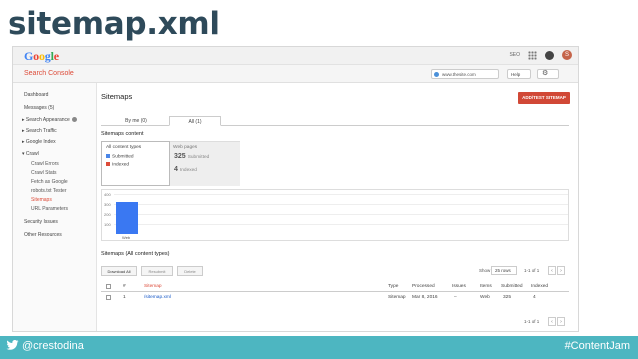 The image size is (638, 359). Describe the element at coordinates (108, 164) in the screenshot. I see `indexed-swatch` at that location.